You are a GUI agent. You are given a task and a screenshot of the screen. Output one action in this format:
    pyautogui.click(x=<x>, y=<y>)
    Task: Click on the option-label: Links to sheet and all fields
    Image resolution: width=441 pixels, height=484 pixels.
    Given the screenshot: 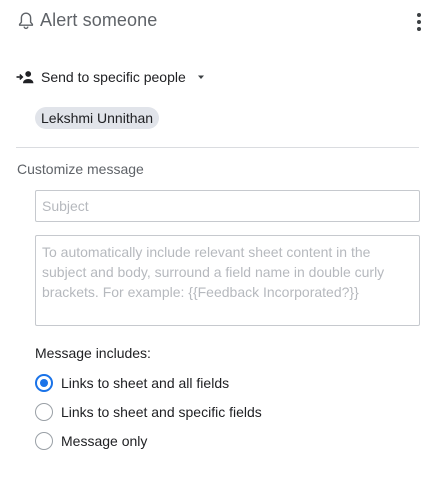 What is the action you would take?
    pyautogui.click(x=145, y=383)
    